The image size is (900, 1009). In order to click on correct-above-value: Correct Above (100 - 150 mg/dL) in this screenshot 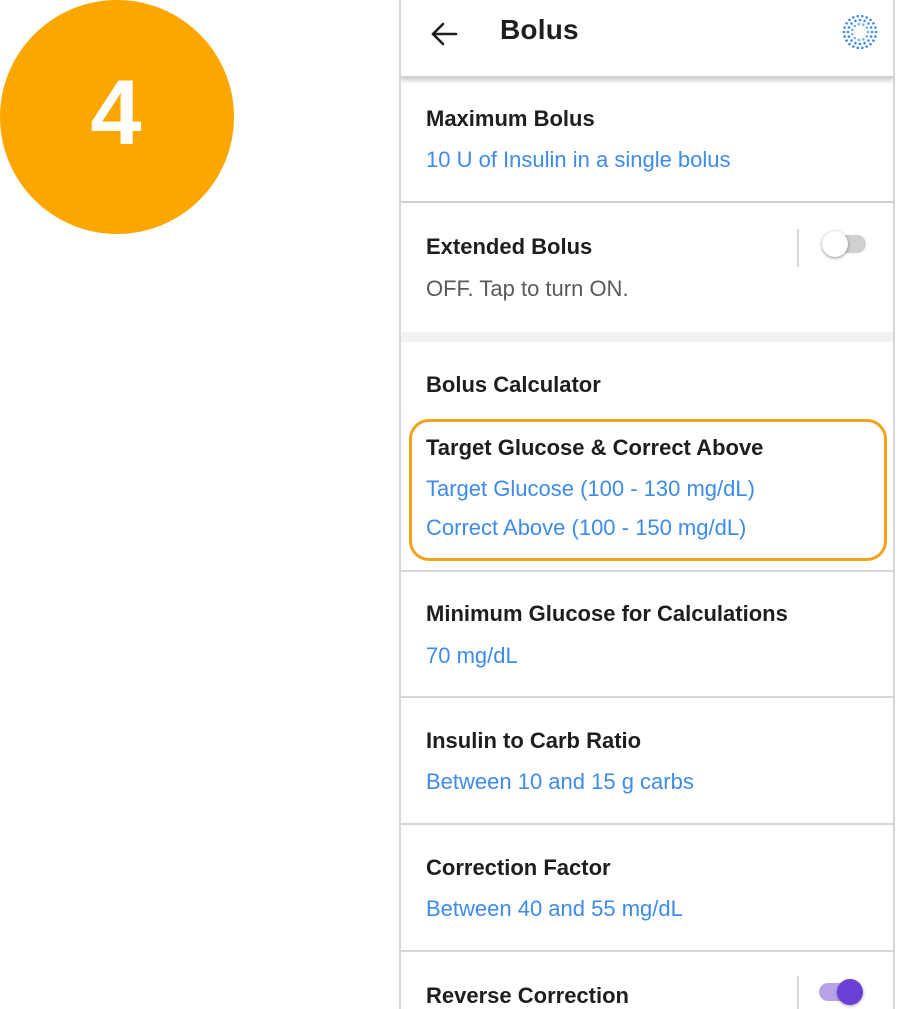, I will do `click(586, 527)`.